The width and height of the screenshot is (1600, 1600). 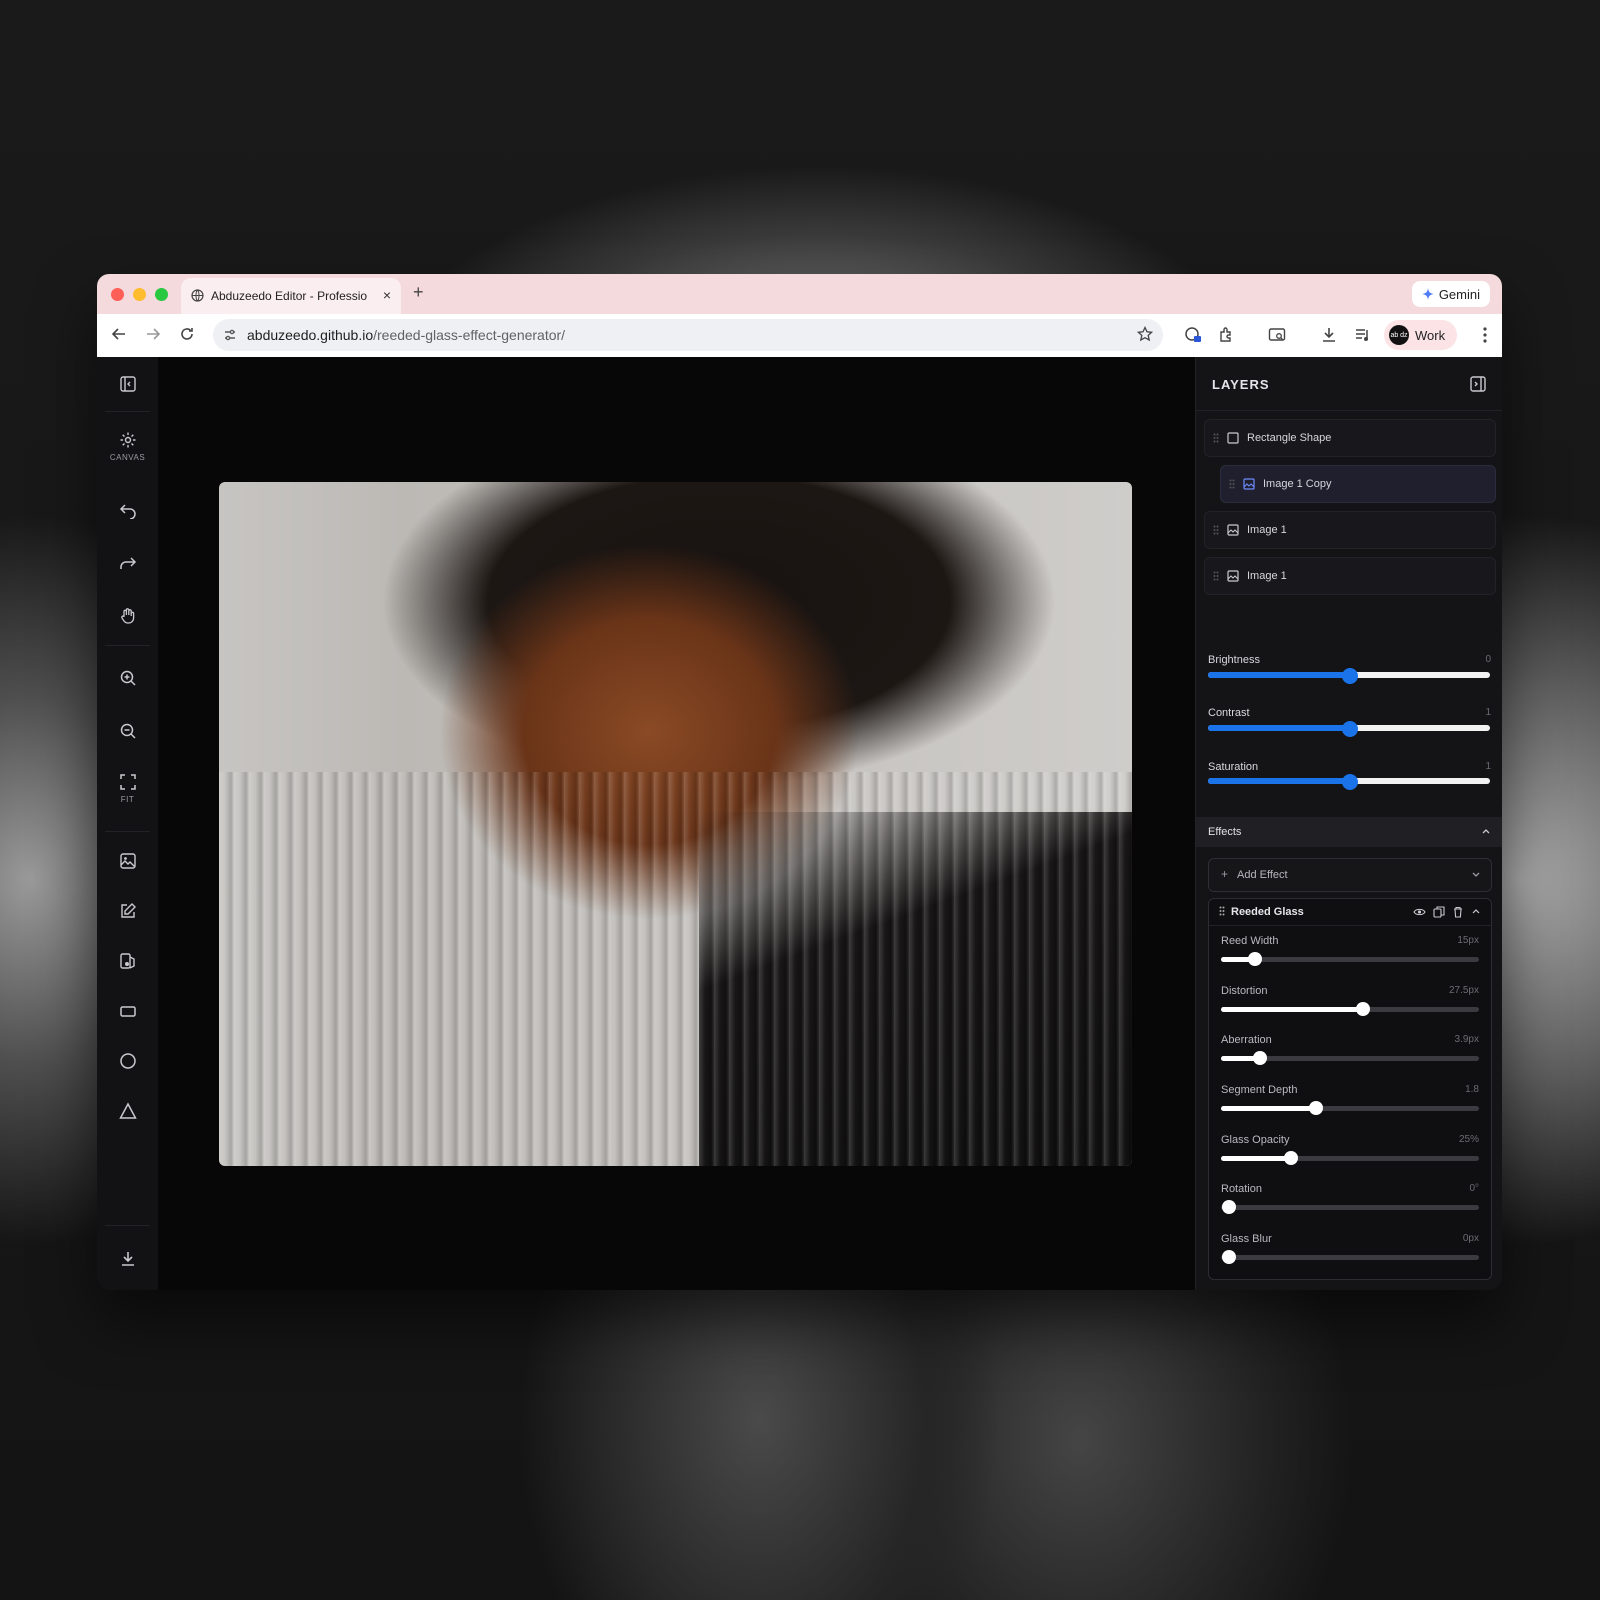 I want to click on eye-icon, so click(x=1419, y=912).